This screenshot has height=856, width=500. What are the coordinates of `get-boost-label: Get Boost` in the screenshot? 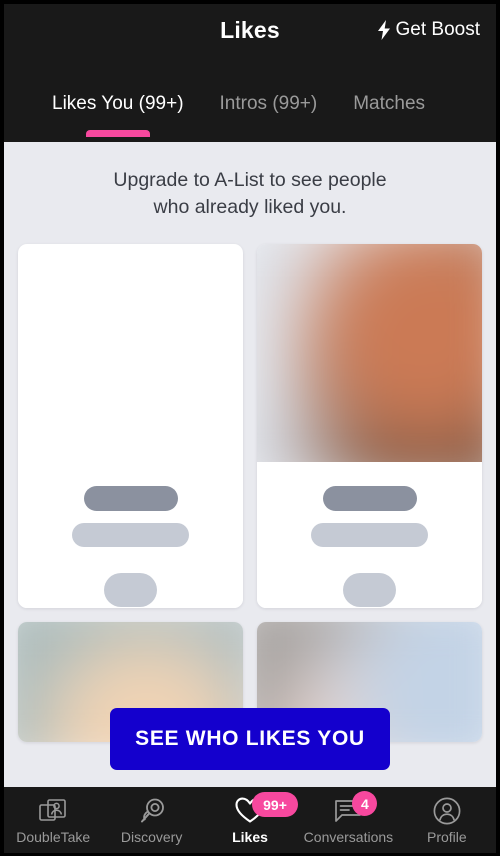 It's located at (438, 29).